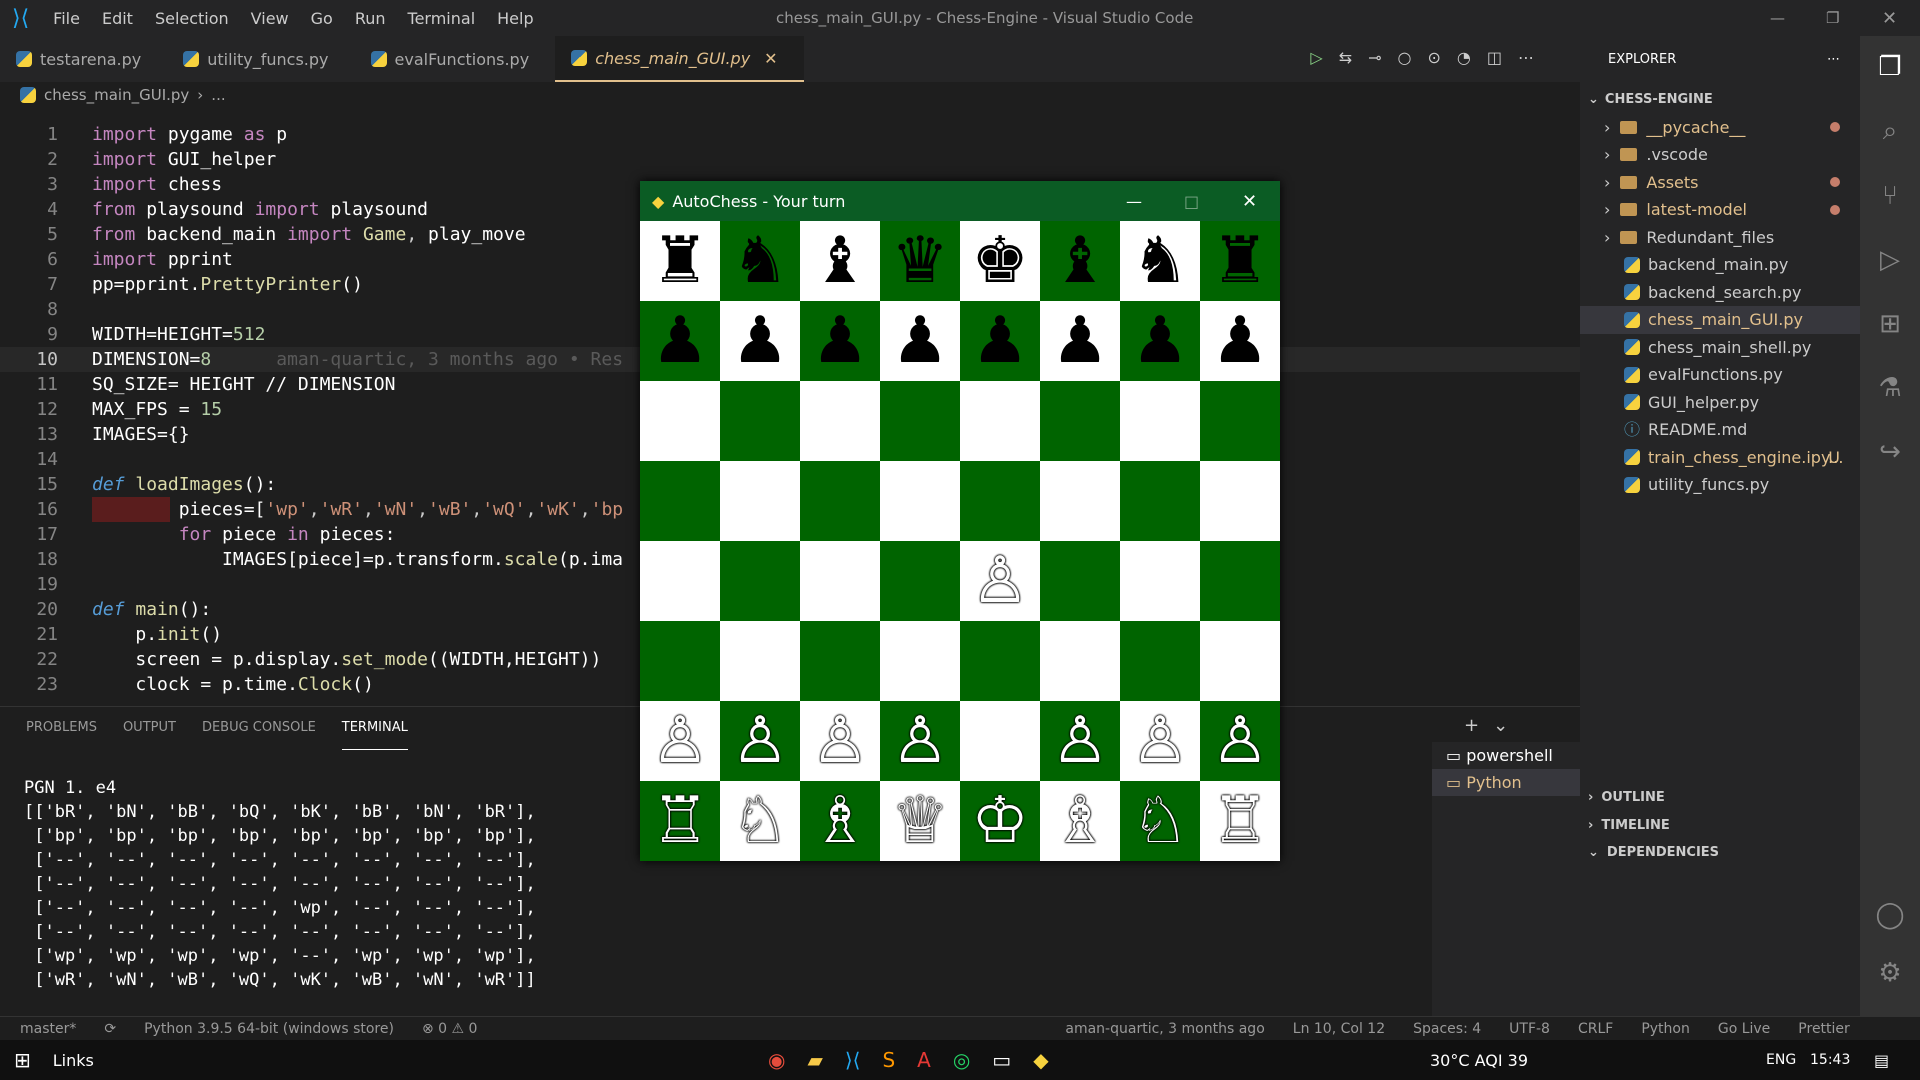 The width and height of the screenshot is (1920, 1080). Describe the element at coordinates (1665, 1029) in the screenshot. I see `language-mode: Python` at that location.